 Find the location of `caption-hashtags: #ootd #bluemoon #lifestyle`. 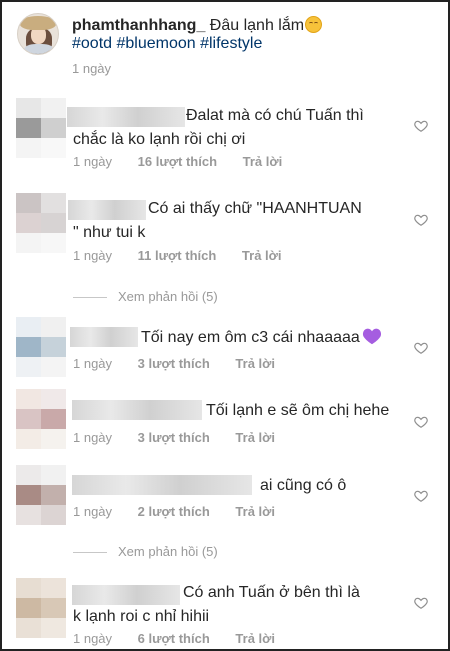

caption-hashtags: #ootd #bluemoon #lifestyle is located at coordinates (167, 44).